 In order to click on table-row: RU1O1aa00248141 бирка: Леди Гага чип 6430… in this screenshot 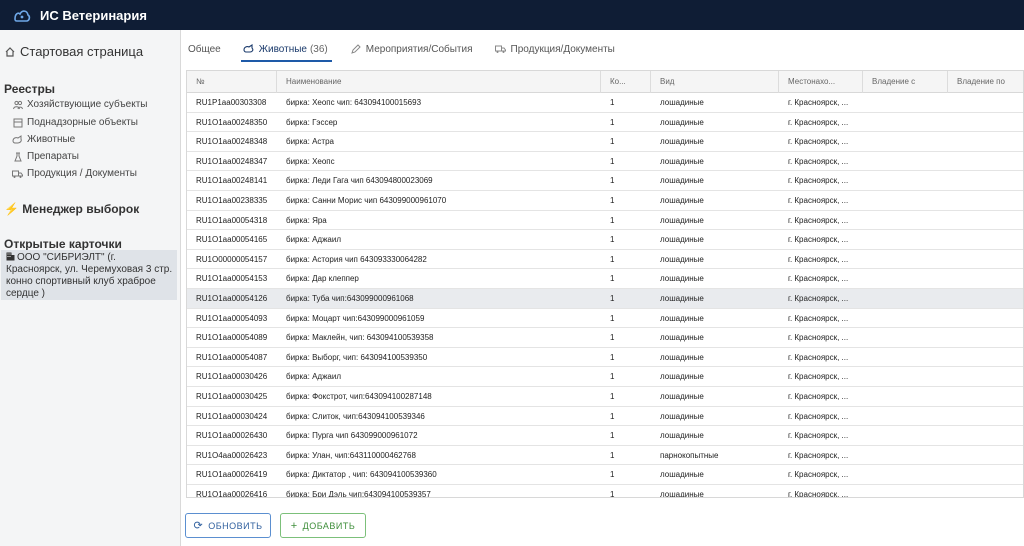, I will do `click(605, 181)`.